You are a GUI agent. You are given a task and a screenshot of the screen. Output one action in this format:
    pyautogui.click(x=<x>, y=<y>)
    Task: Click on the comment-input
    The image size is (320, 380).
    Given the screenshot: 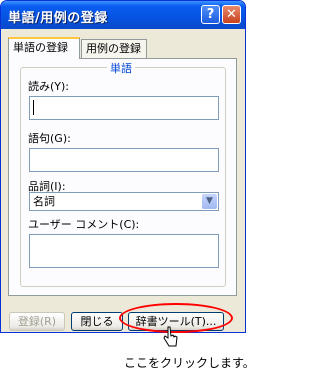 What is the action you would take?
    pyautogui.click(x=124, y=251)
    